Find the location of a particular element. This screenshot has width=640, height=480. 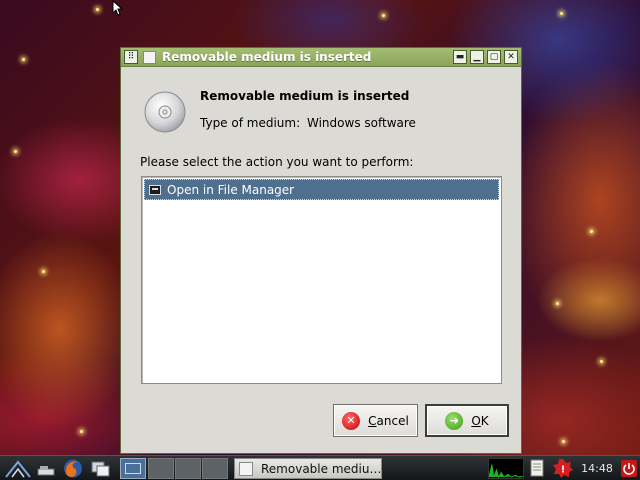

ok-button-label: OK is located at coordinates (480, 420).